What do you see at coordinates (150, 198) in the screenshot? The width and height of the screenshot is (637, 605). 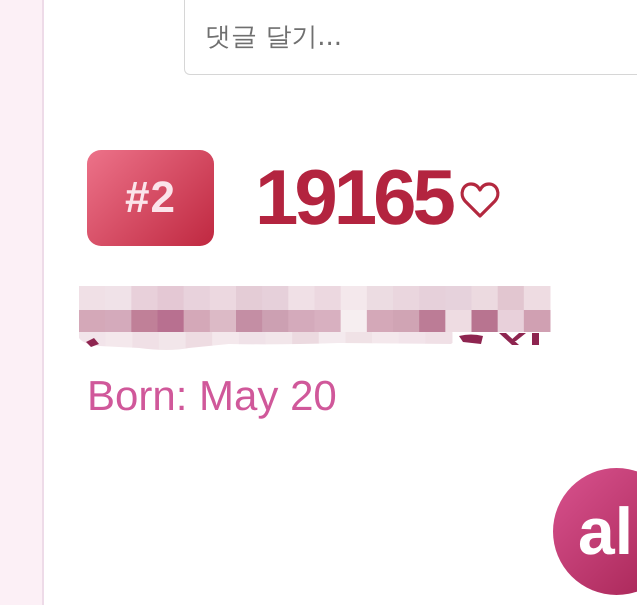 I see `rank-badge: #2` at bounding box center [150, 198].